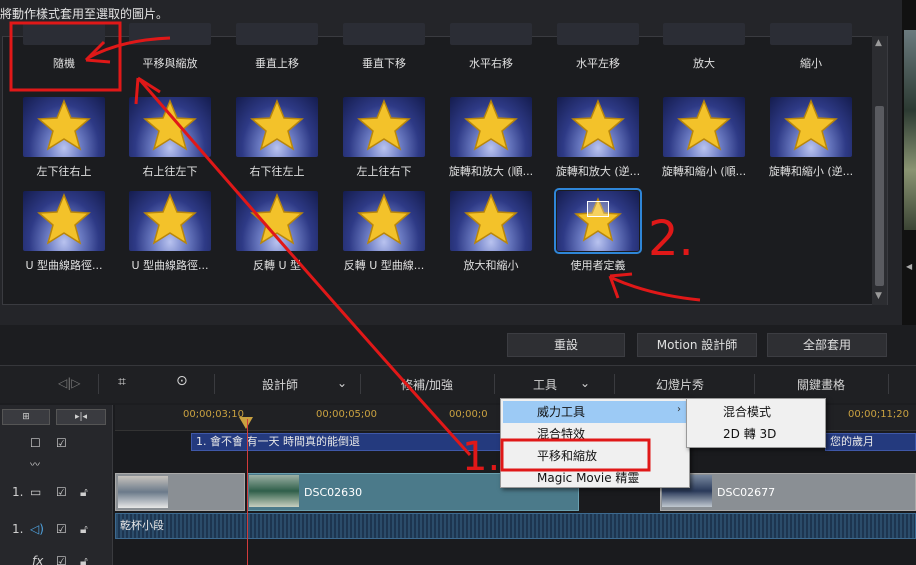  I want to click on tools-context-menu: 威力工具 › 混合特效 平移和縮放 Magic Movie 精靈, so click(595, 443).